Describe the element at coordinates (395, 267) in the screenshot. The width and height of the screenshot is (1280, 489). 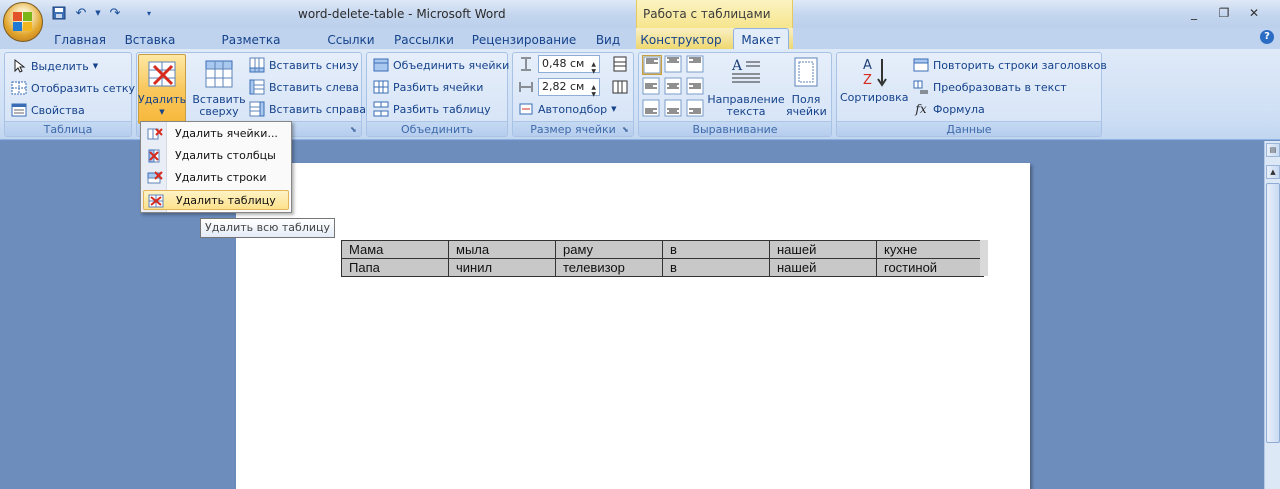
I see `table-cell: Папа` at that location.